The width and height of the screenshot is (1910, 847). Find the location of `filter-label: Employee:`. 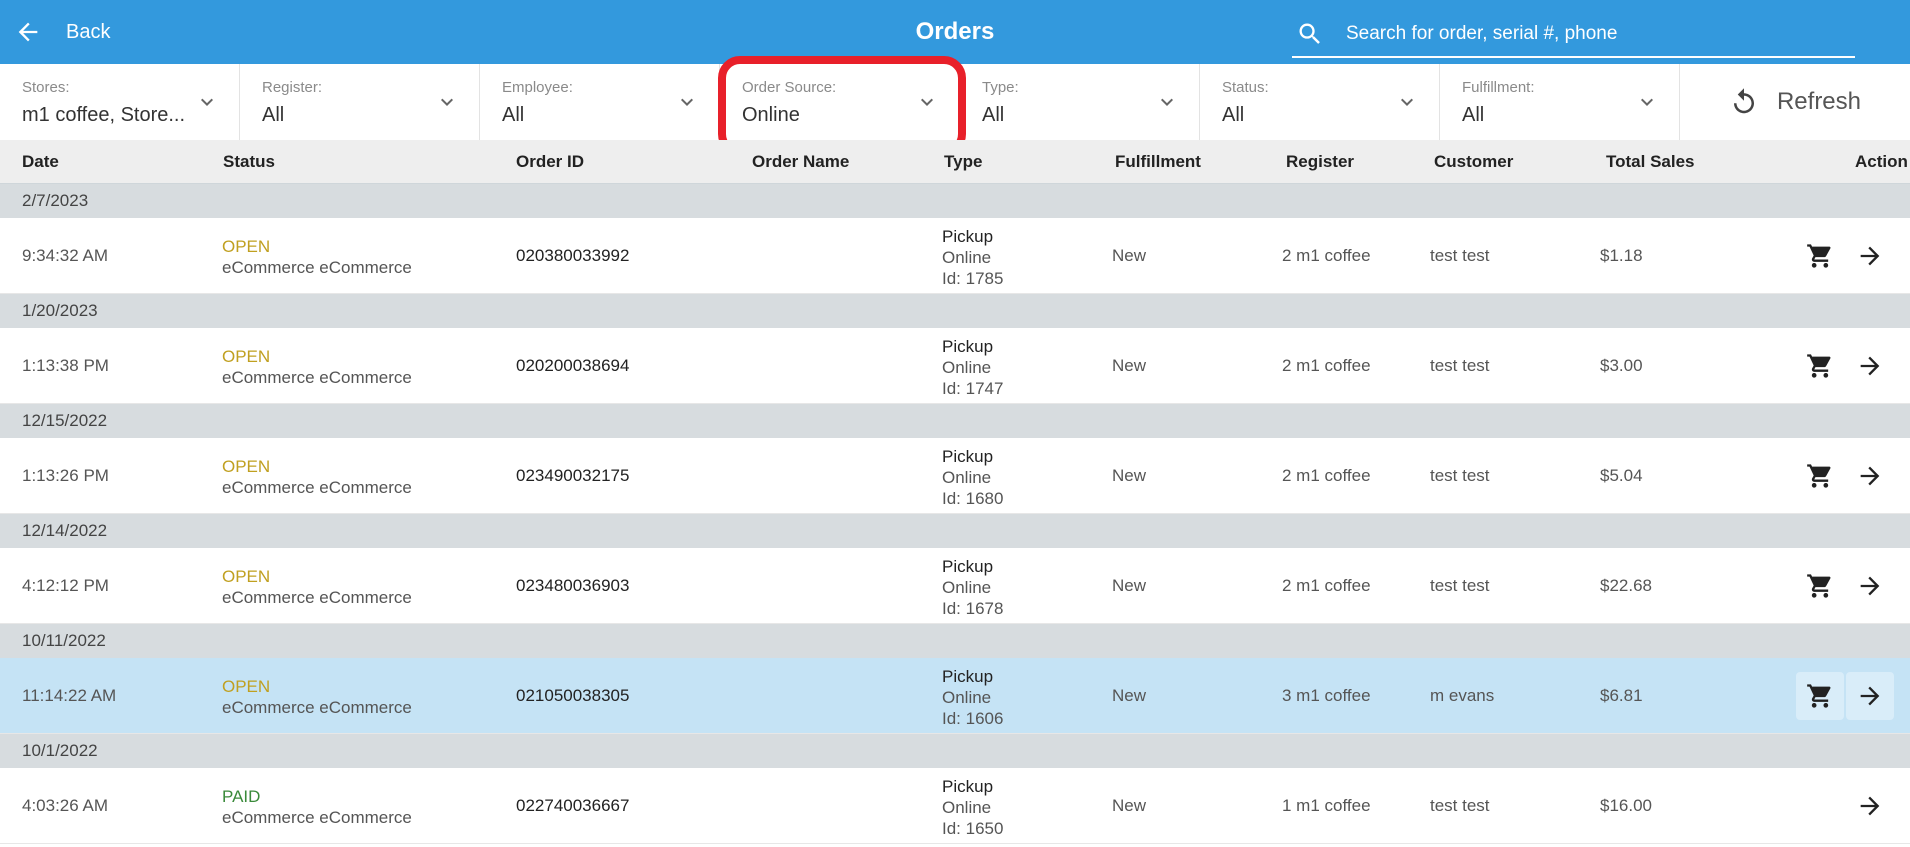

filter-label: Employee: is located at coordinates (537, 87).